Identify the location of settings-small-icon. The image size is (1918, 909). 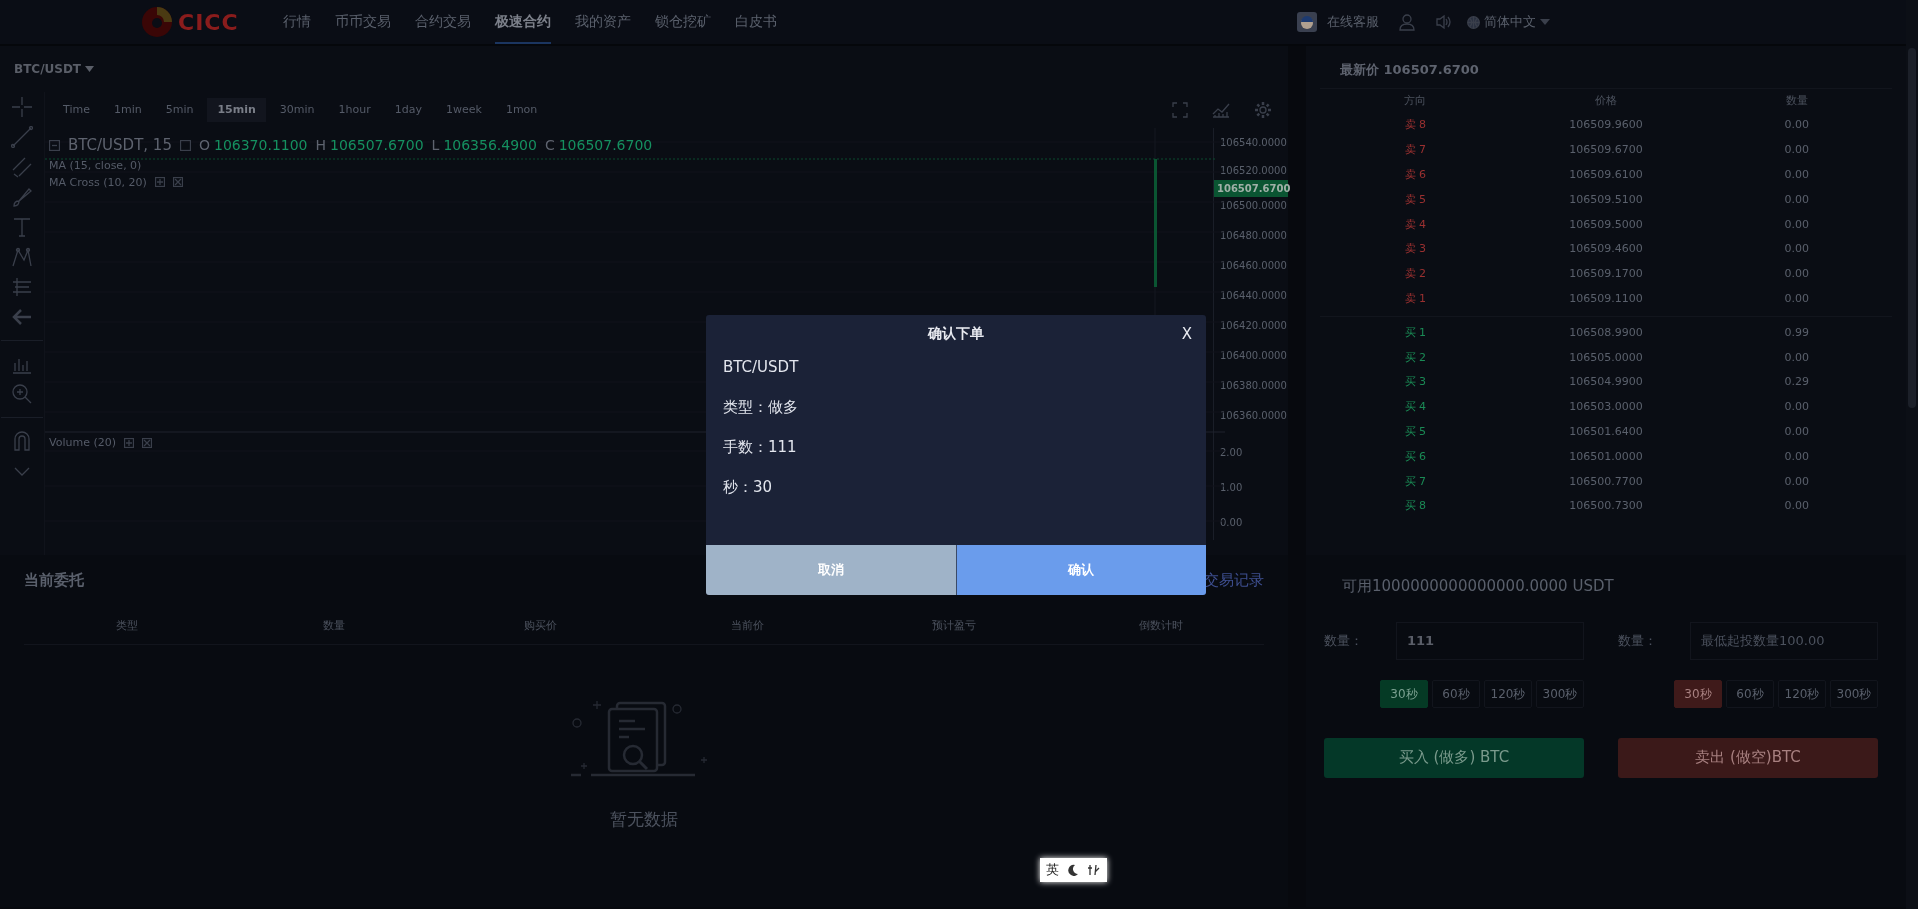
(185, 145).